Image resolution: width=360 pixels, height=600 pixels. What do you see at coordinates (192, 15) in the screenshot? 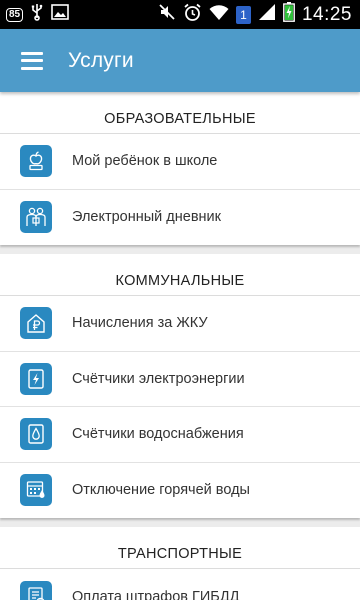
I see `alarm-icon` at bounding box center [192, 15].